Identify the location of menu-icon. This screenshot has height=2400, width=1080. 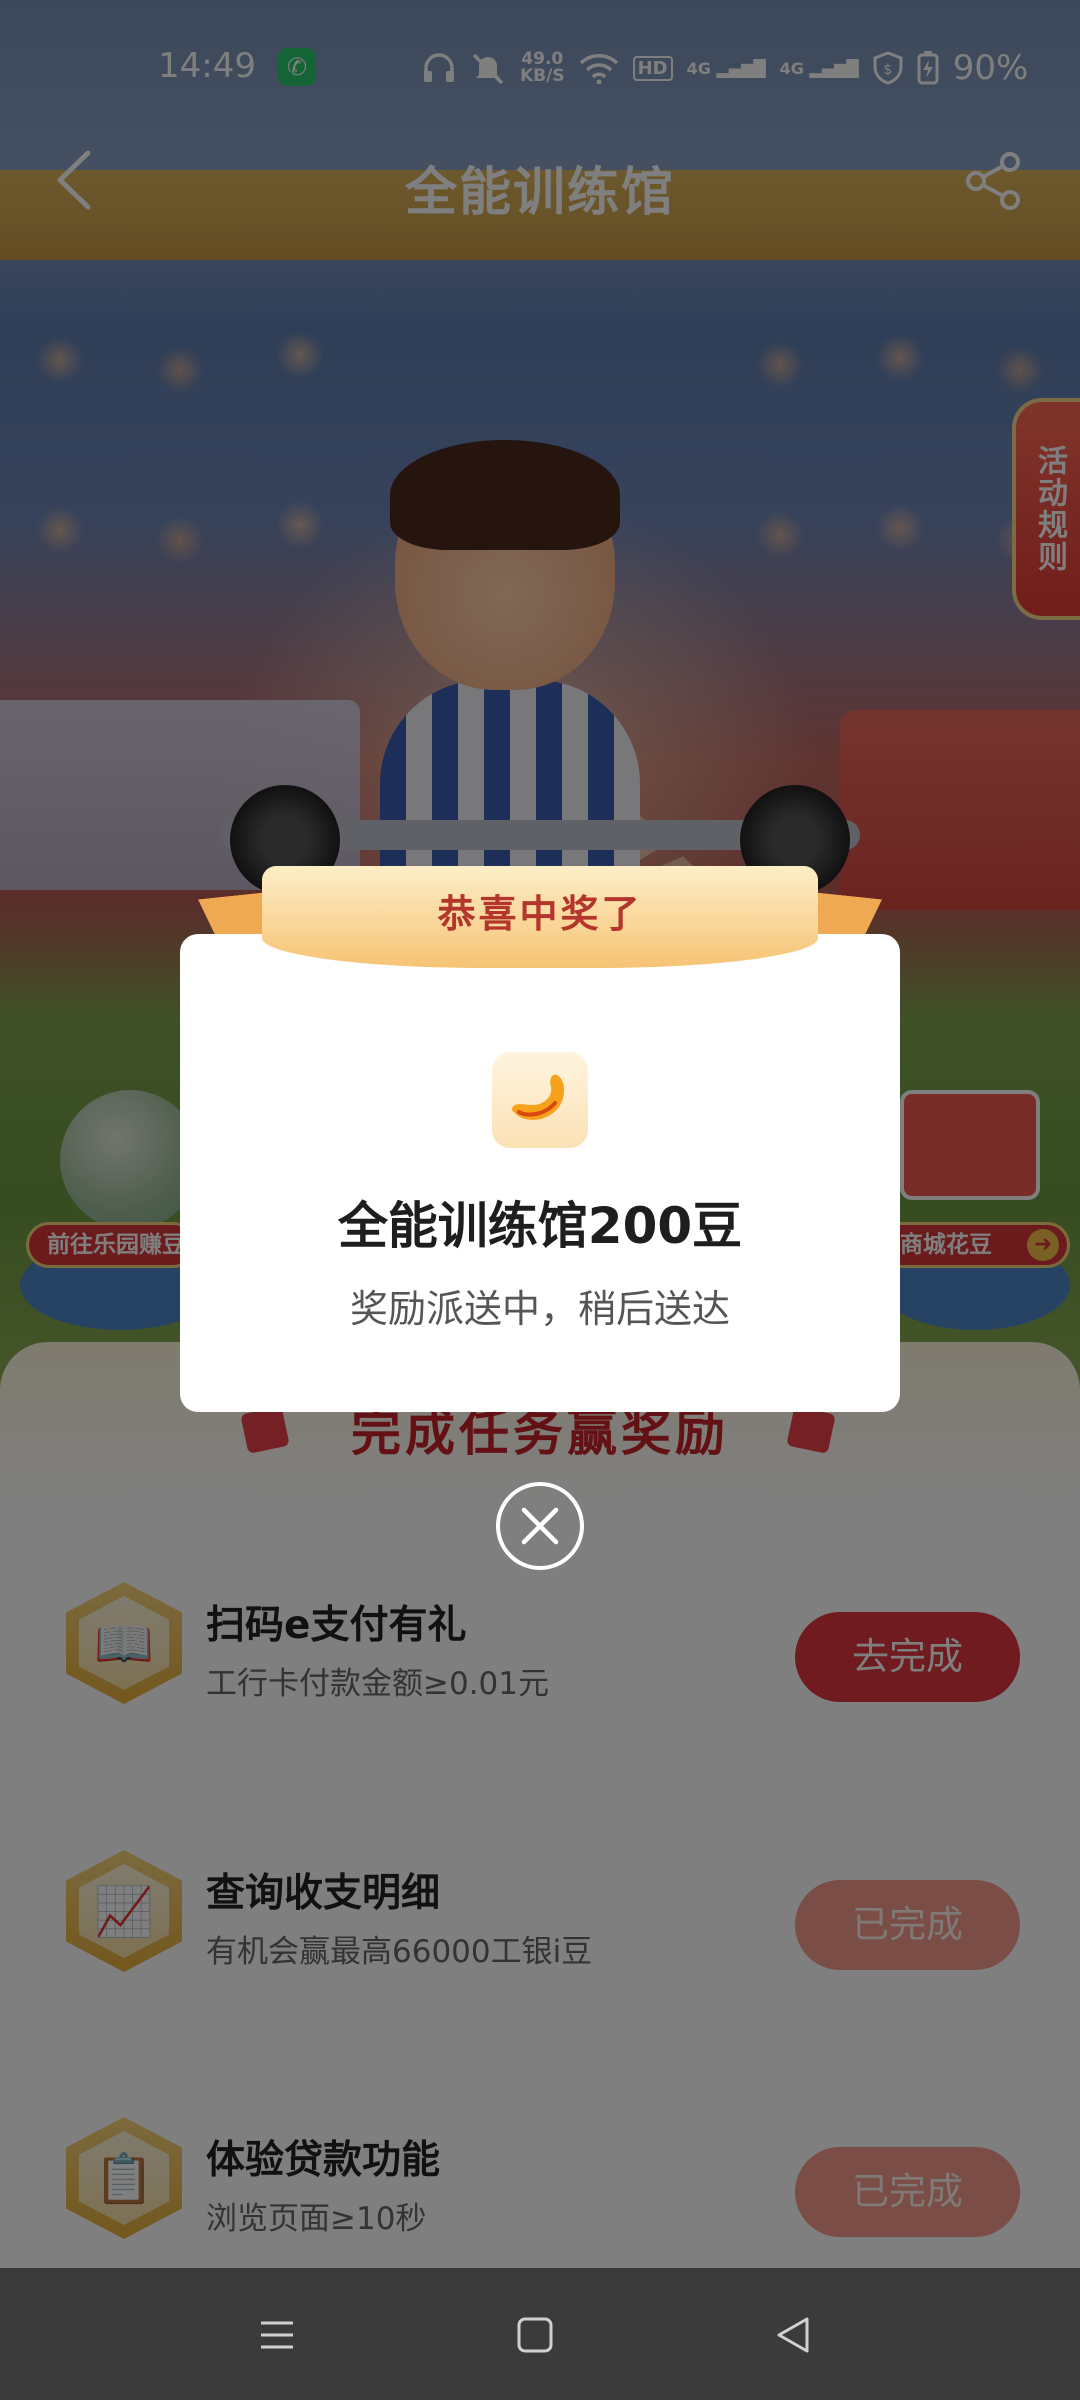
(277, 2335).